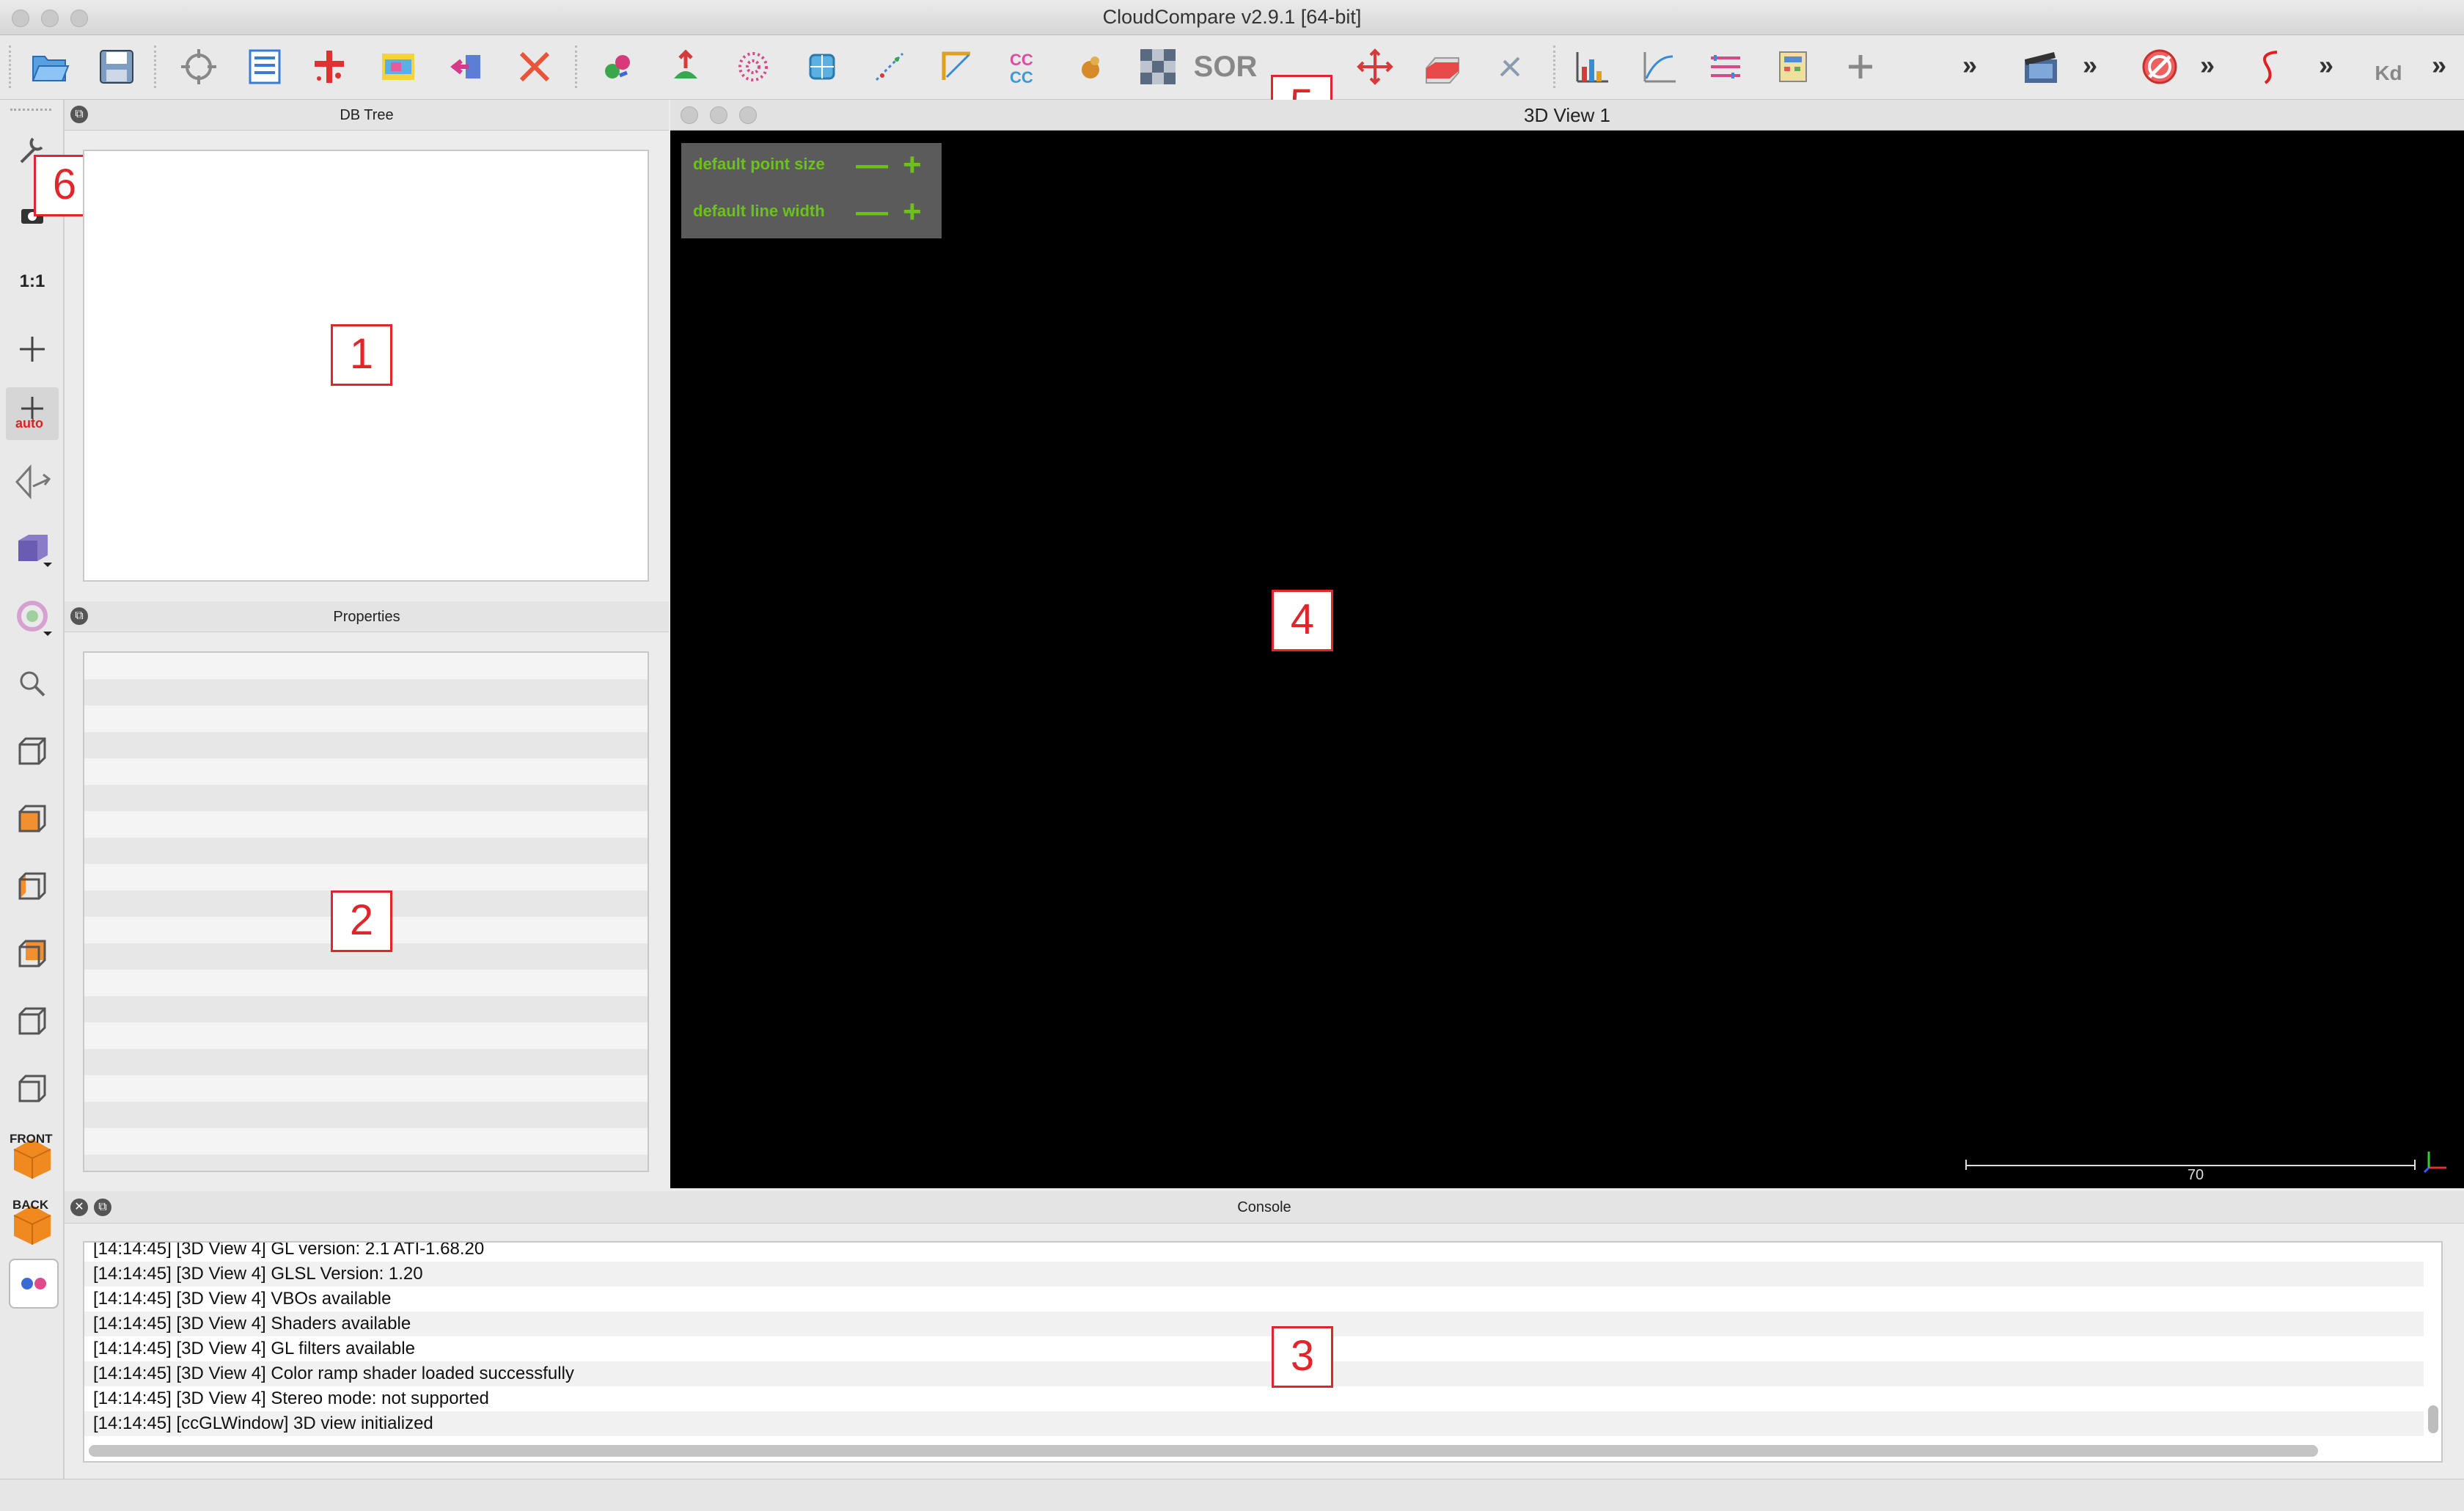 This screenshot has height=1511, width=2464. Describe the element at coordinates (467, 66) in the screenshot. I see `export-icon` at that location.